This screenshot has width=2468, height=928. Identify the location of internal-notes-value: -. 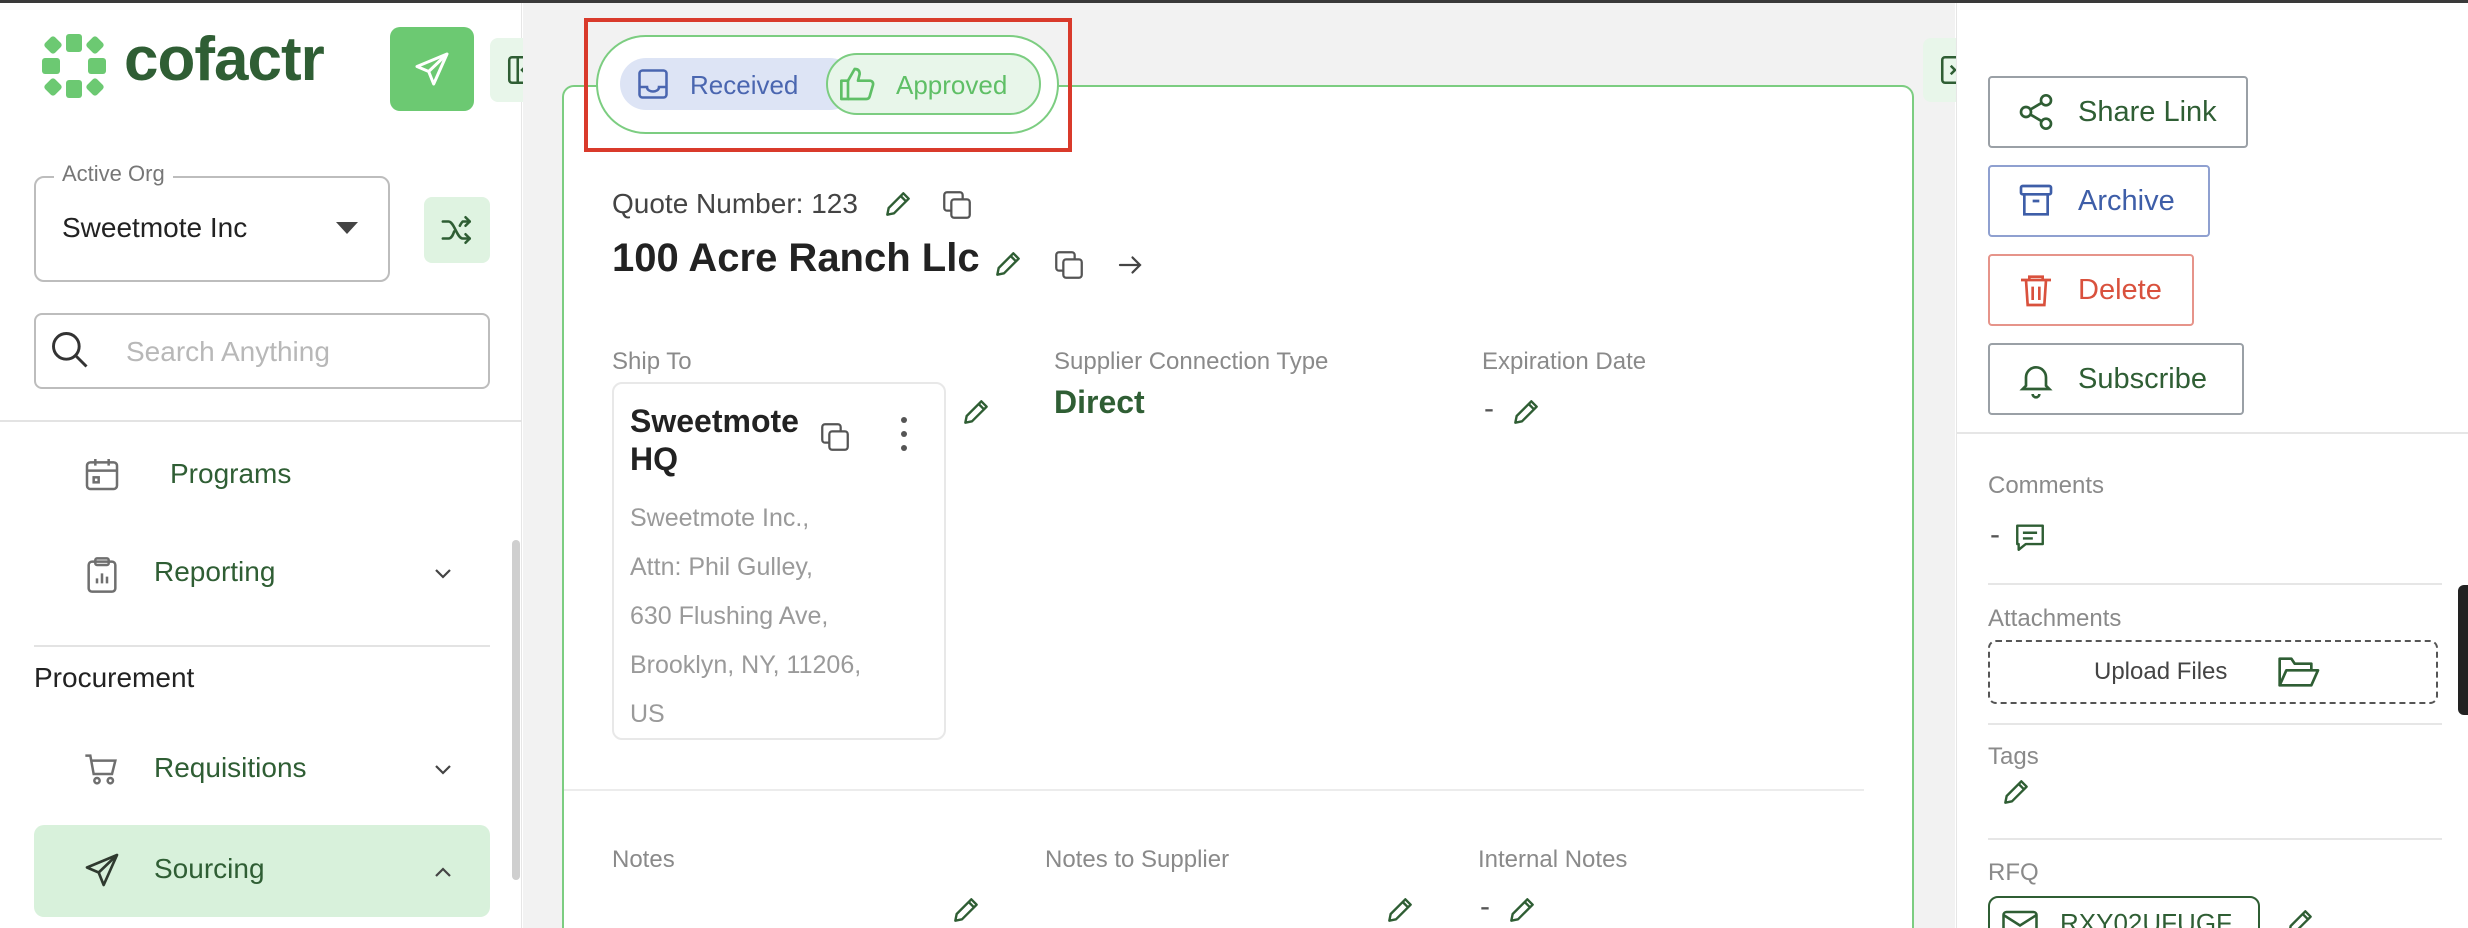
(1485, 906).